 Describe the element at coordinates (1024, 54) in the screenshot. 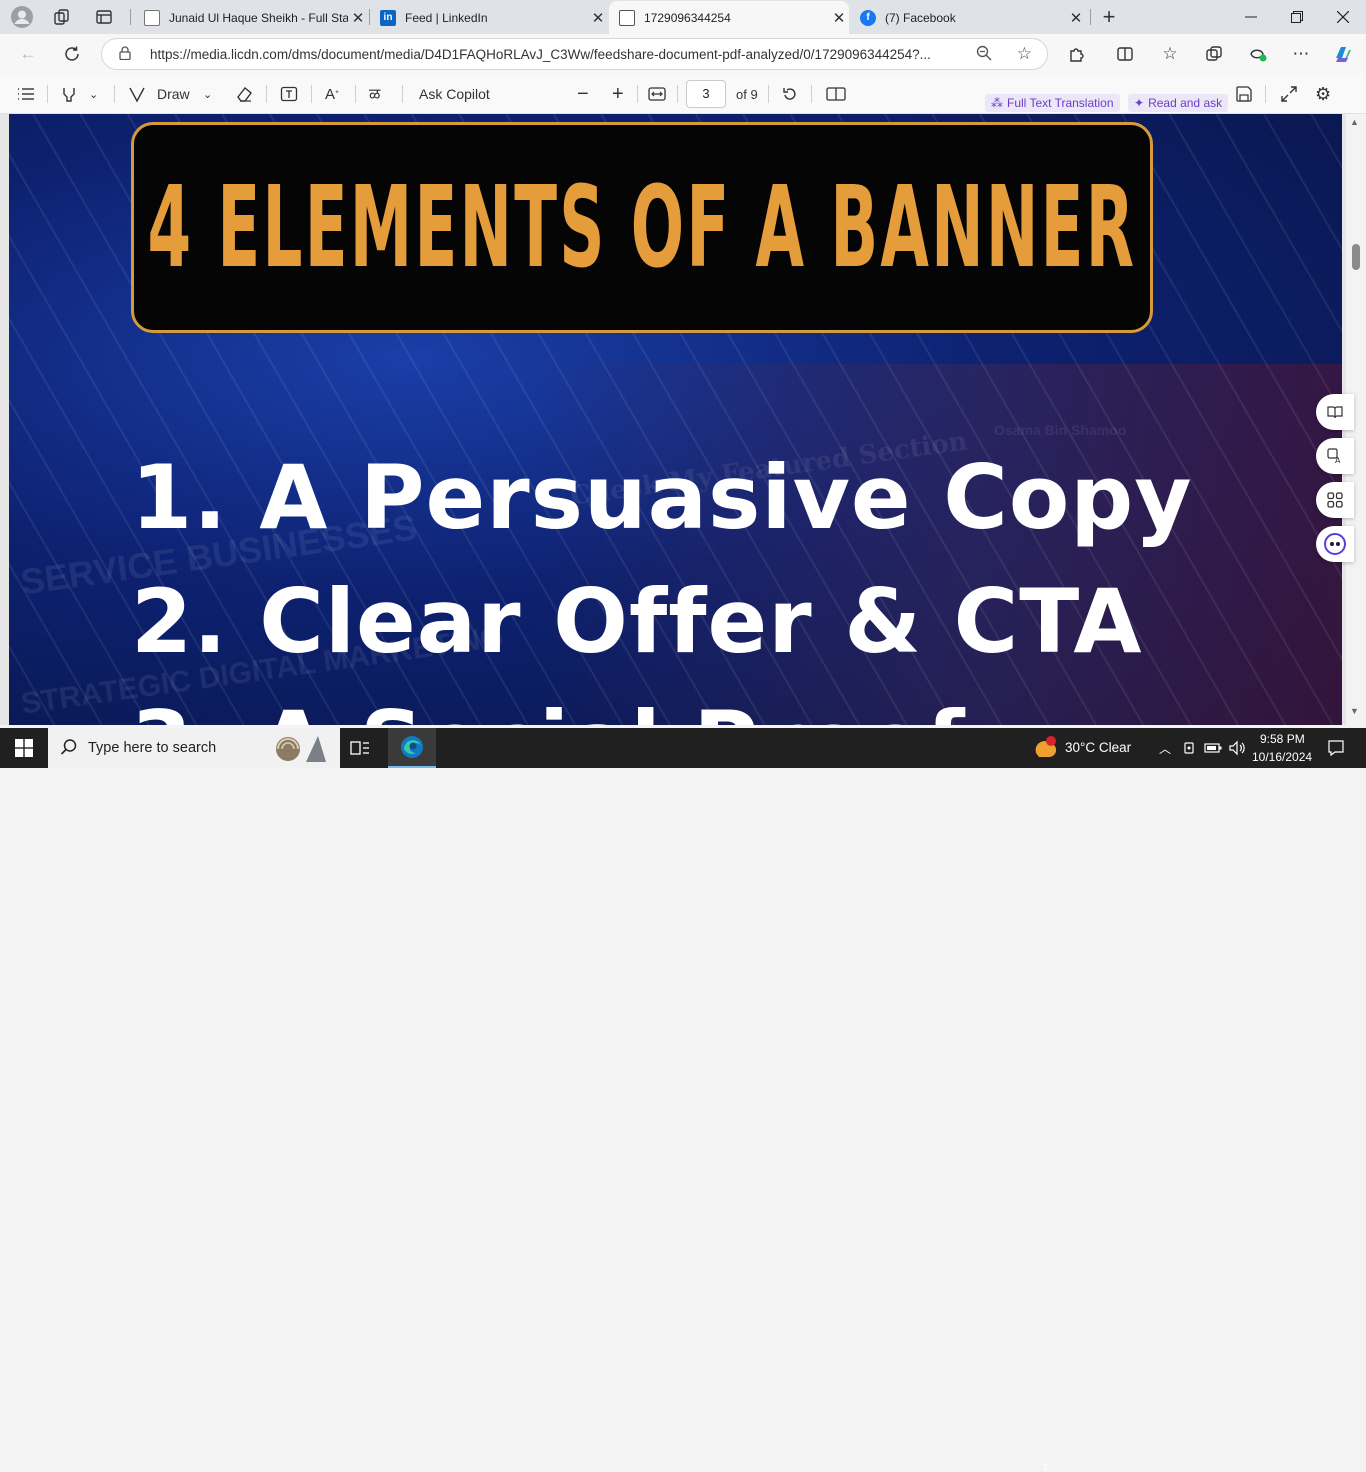

I see `favorite-star-icon: ☆` at that location.